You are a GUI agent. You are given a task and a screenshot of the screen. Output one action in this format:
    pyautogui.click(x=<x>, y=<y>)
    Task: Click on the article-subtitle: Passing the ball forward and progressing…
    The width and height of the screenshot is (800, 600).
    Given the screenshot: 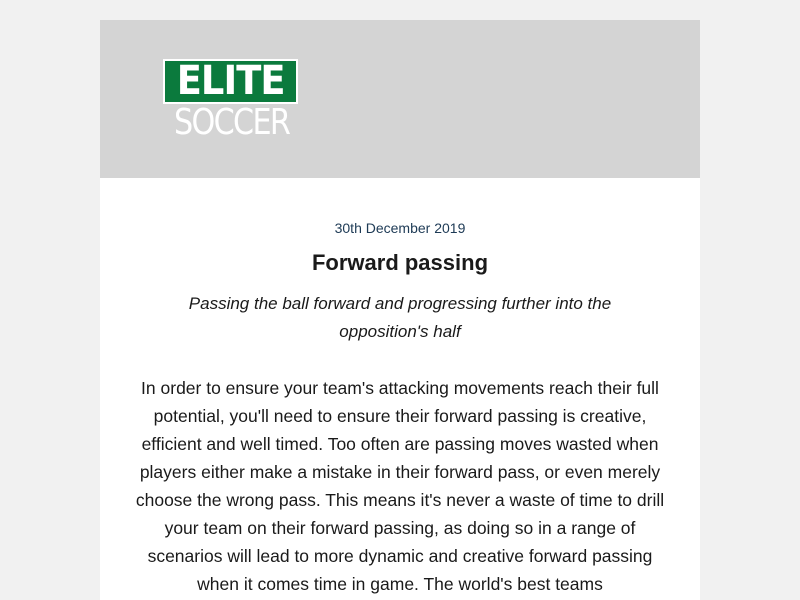 What is the action you would take?
    pyautogui.click(x=400, y=317)
    